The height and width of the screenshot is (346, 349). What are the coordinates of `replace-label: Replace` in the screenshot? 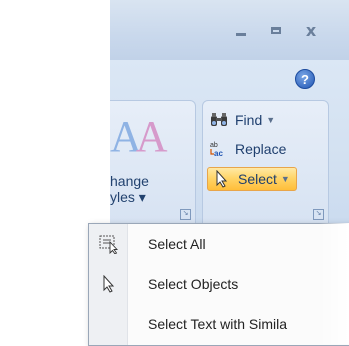 It's located at (261, 149).